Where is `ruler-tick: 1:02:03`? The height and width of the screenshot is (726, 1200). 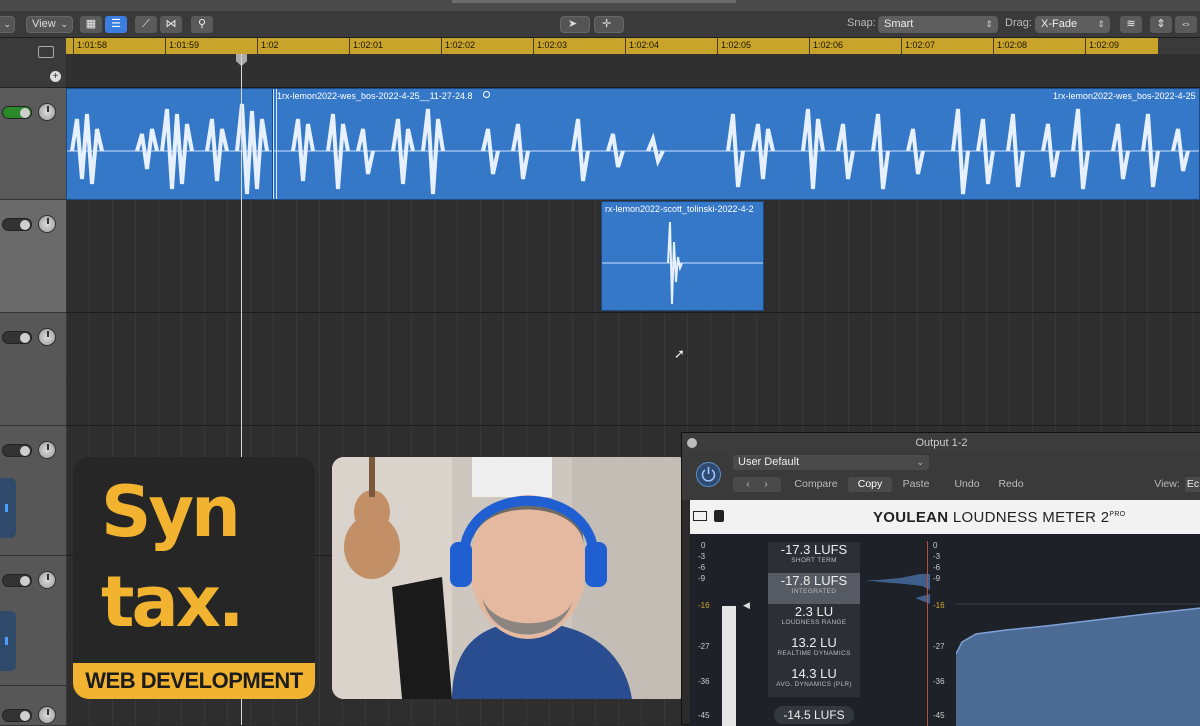
ruler-tick: 1:02:03 is located at coordinates (550, 46).